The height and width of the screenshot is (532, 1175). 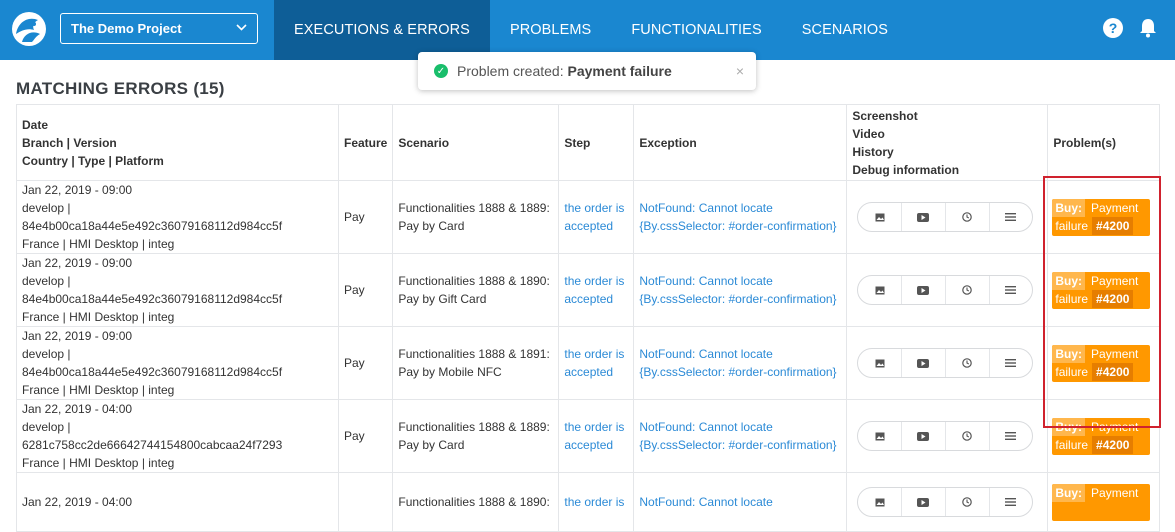 I want to click on header-feature: Feature, so click(x=365, y=142).